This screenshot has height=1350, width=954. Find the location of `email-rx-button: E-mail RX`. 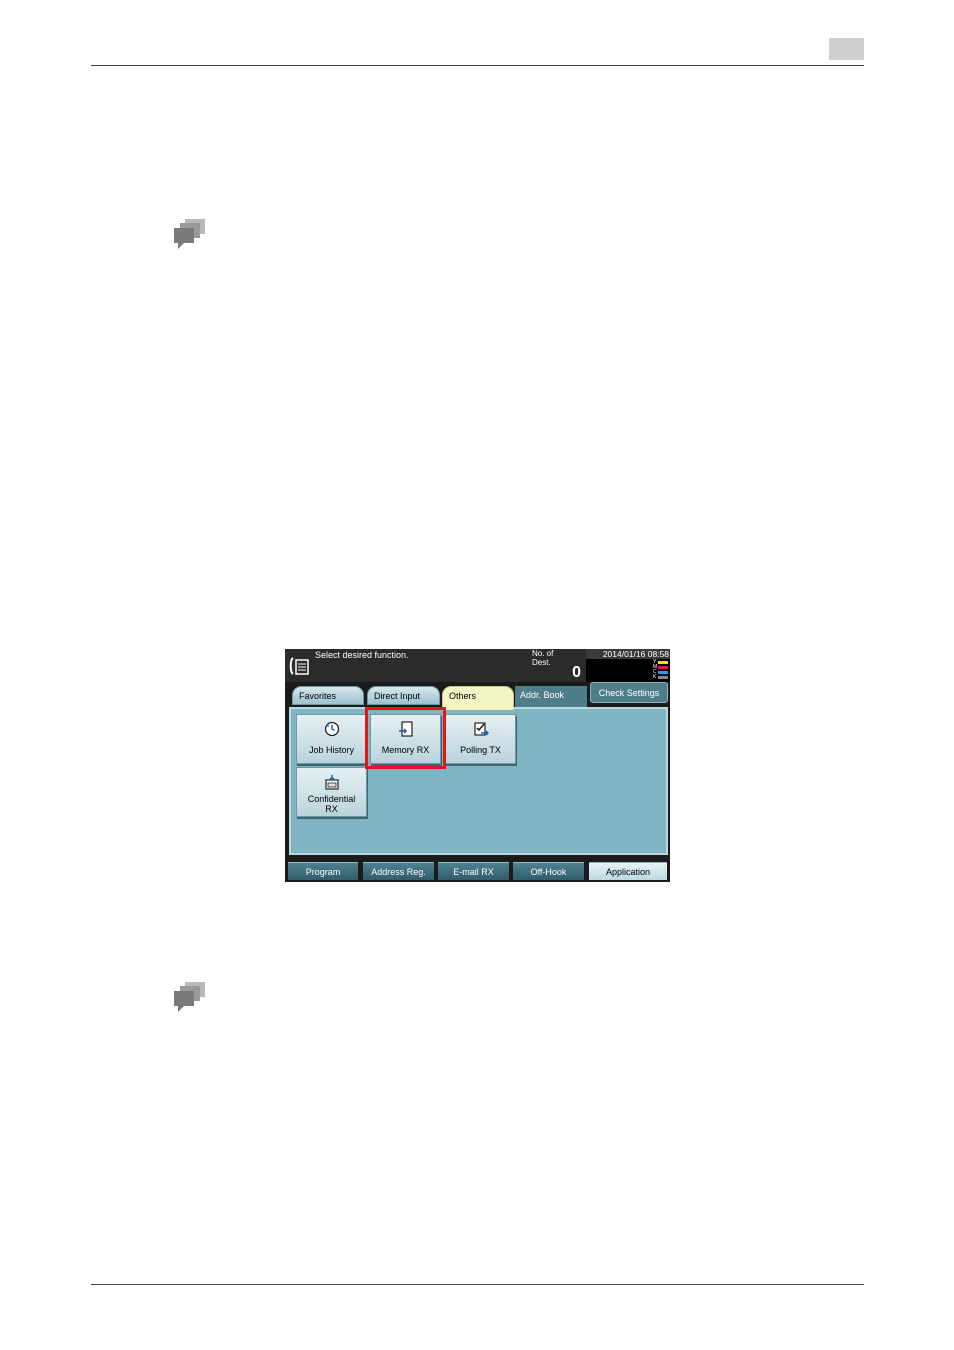

email-rx-button: E-mail RX is located at coordinates (473, 871).